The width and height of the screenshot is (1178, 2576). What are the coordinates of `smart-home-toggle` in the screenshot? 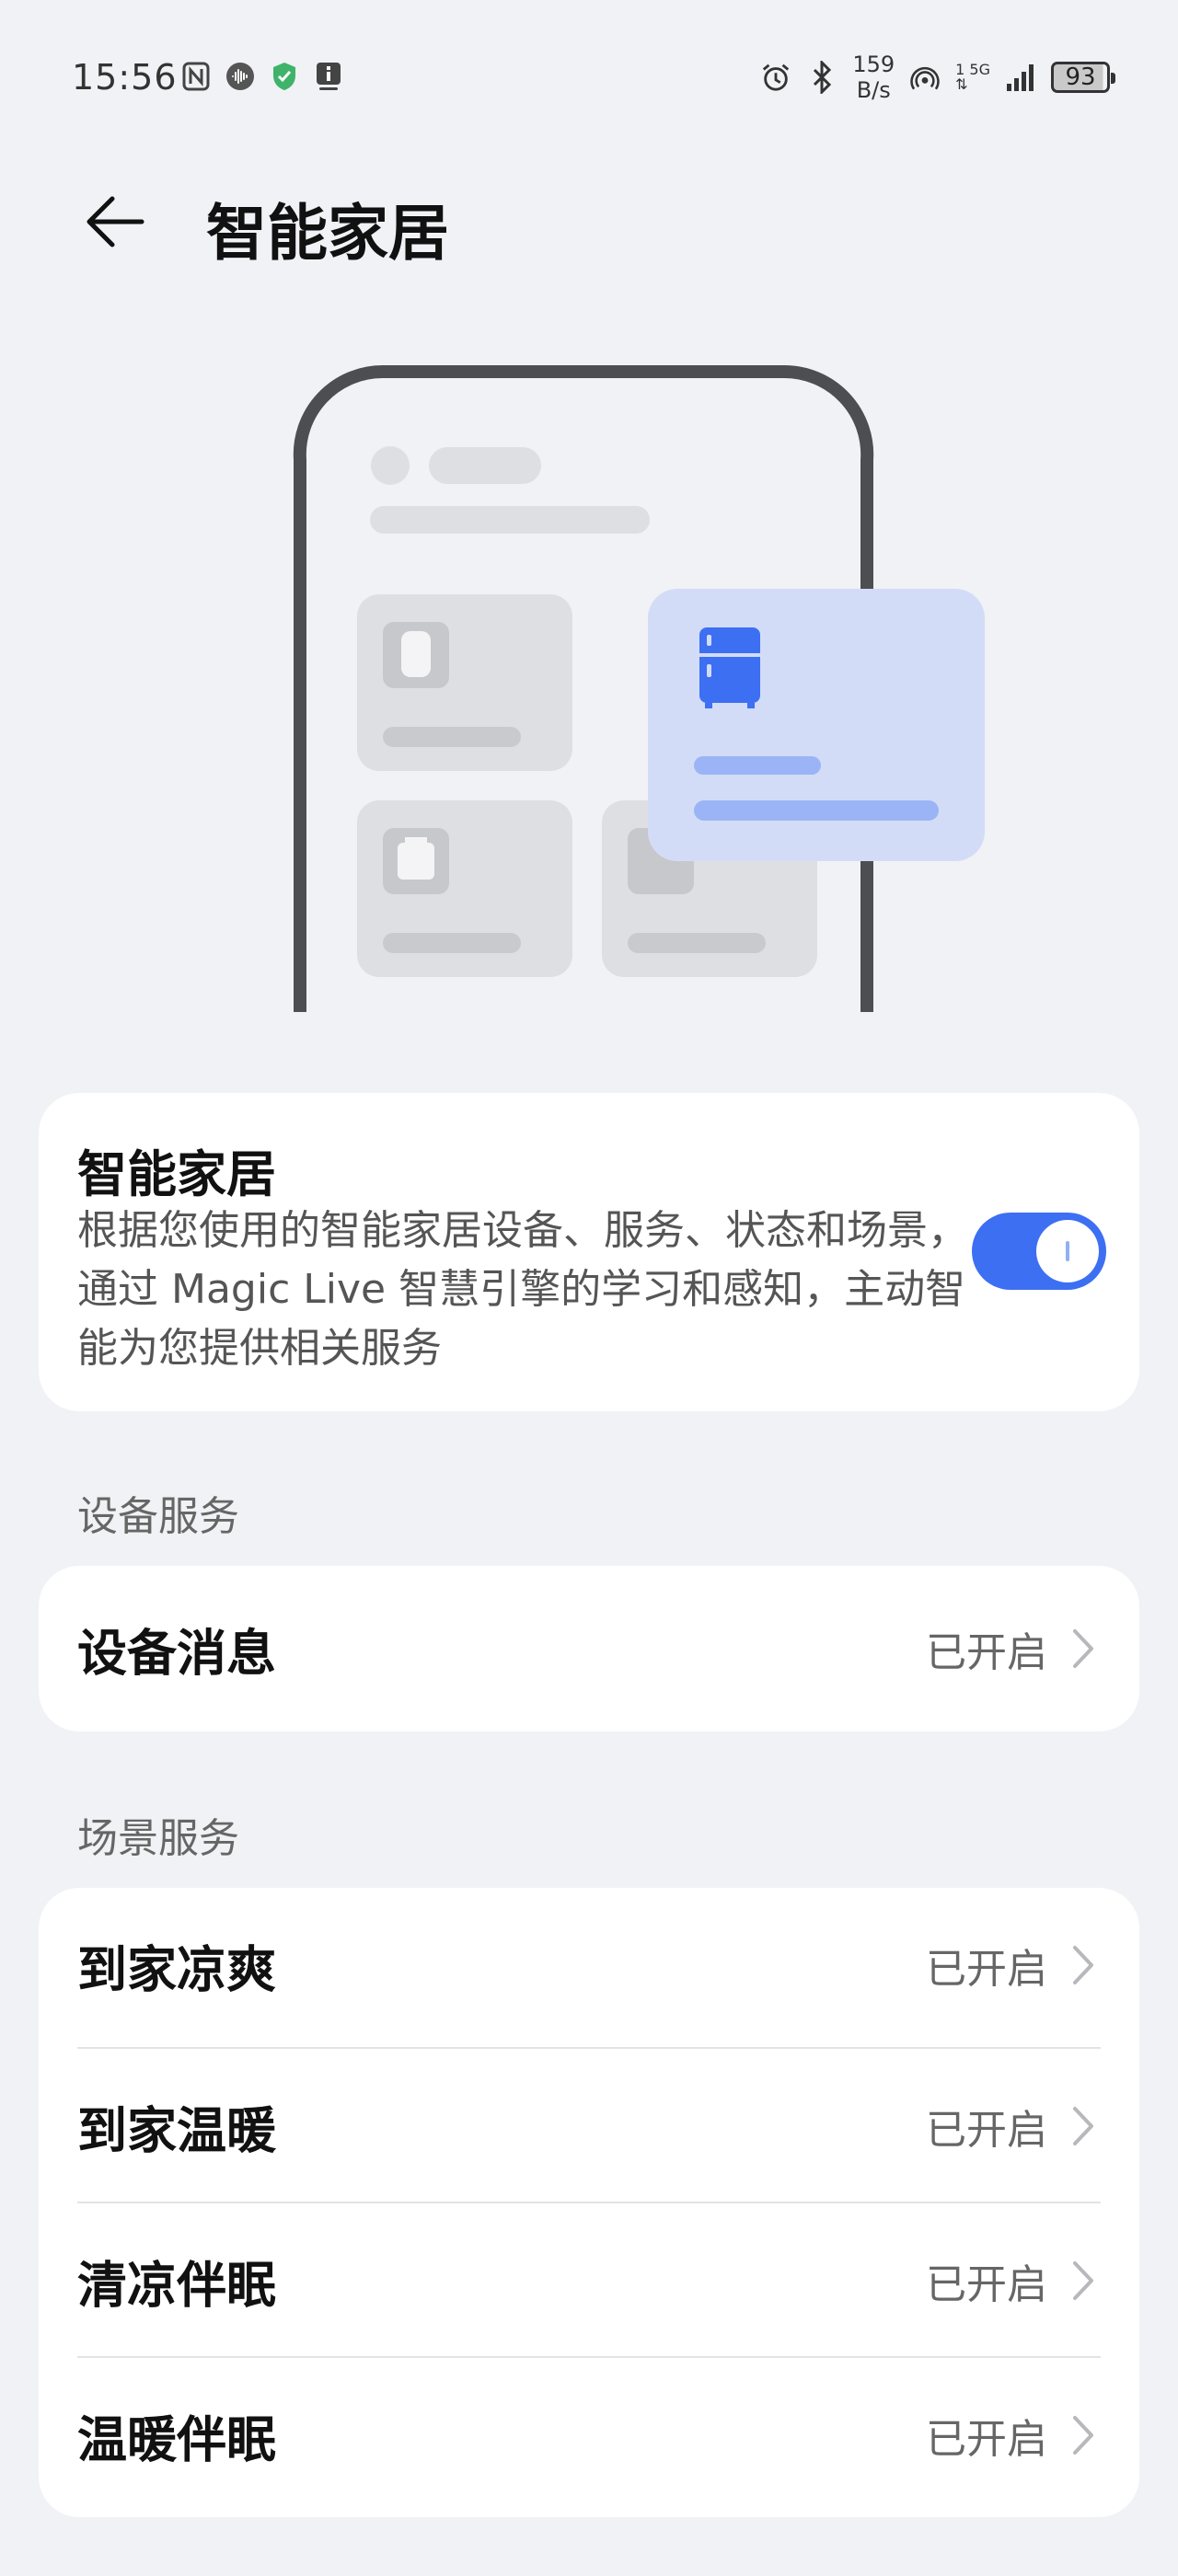 It's located at (1039, 1251).